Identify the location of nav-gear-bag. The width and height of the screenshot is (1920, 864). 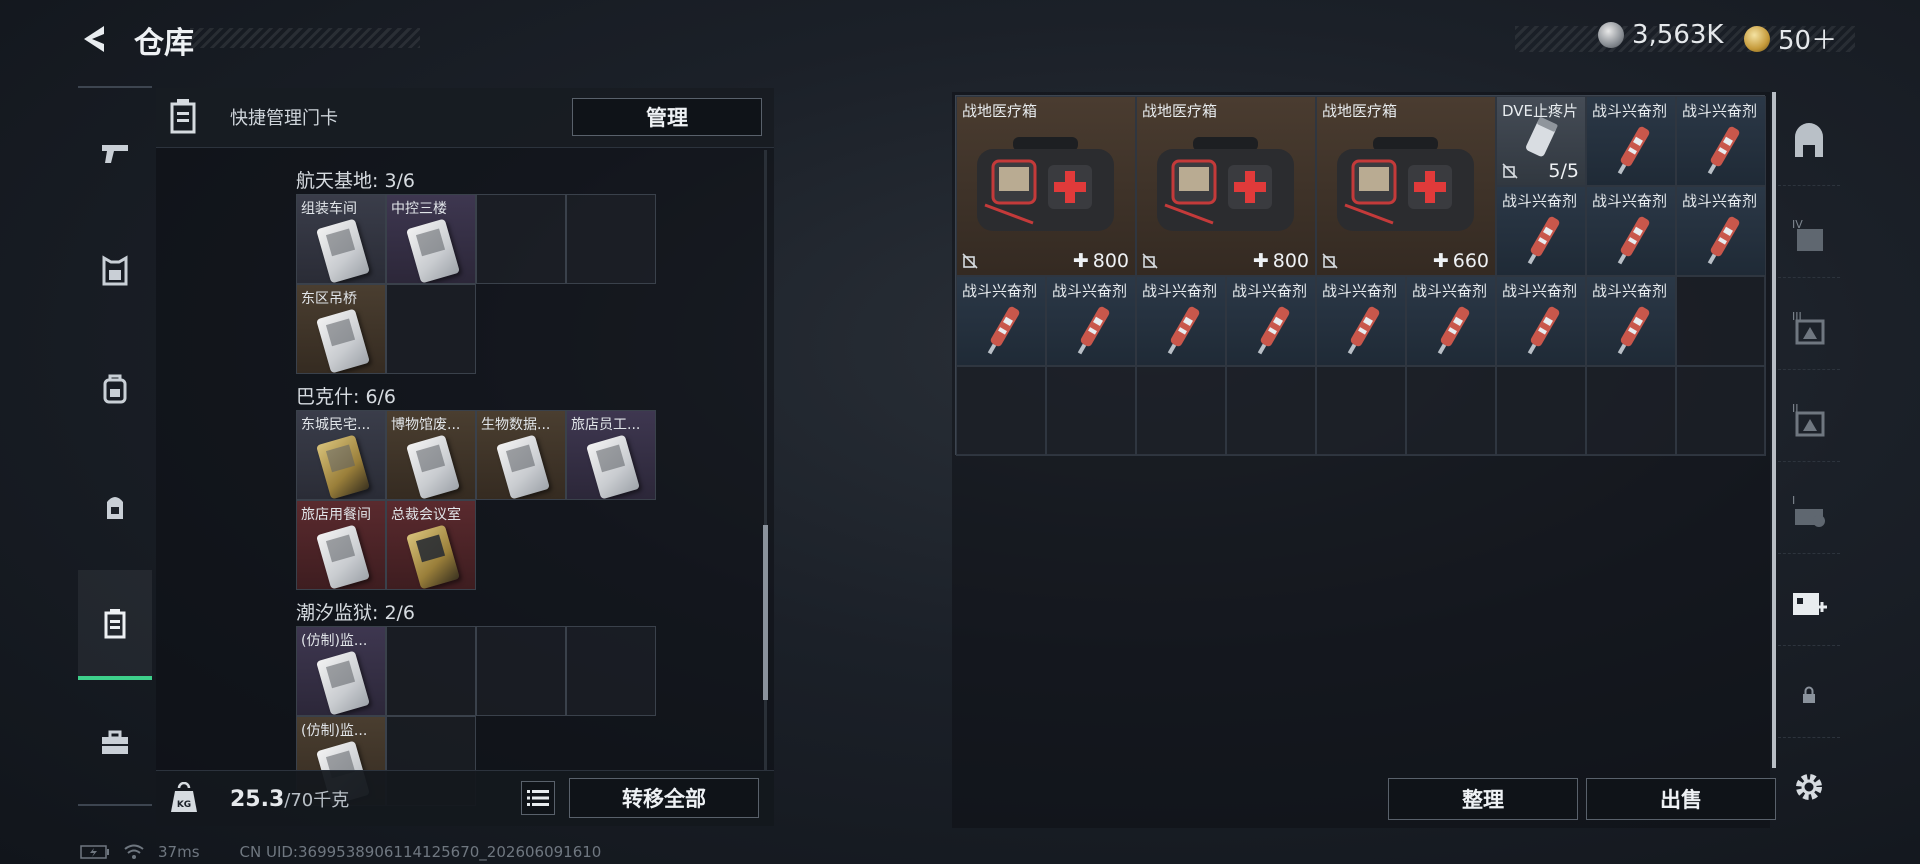
(115, 507).